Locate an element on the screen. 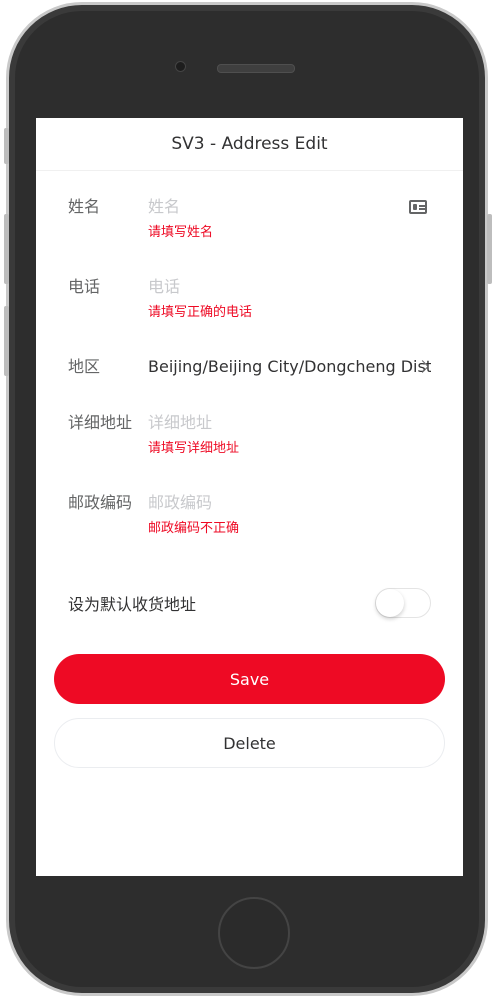 This screenshot has height=1000, width=494. nav-bar: SV3 - Address Edit is located at coordinates (249, 144).